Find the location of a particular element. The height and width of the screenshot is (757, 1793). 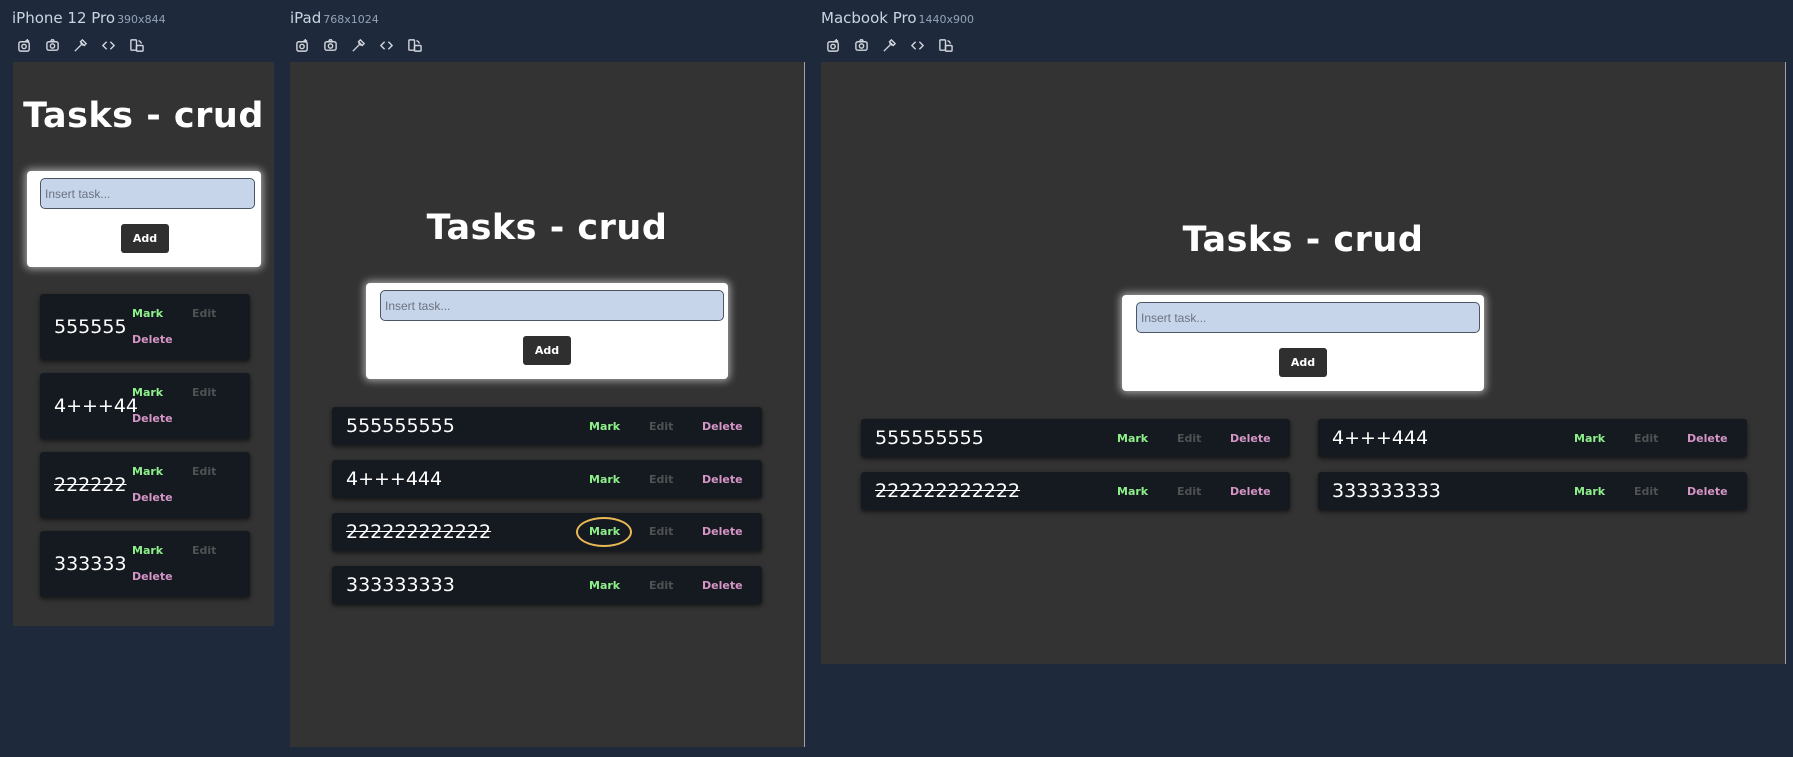

task-item: 333333 Mark Edit Delete is located at coordinates (145, 564).